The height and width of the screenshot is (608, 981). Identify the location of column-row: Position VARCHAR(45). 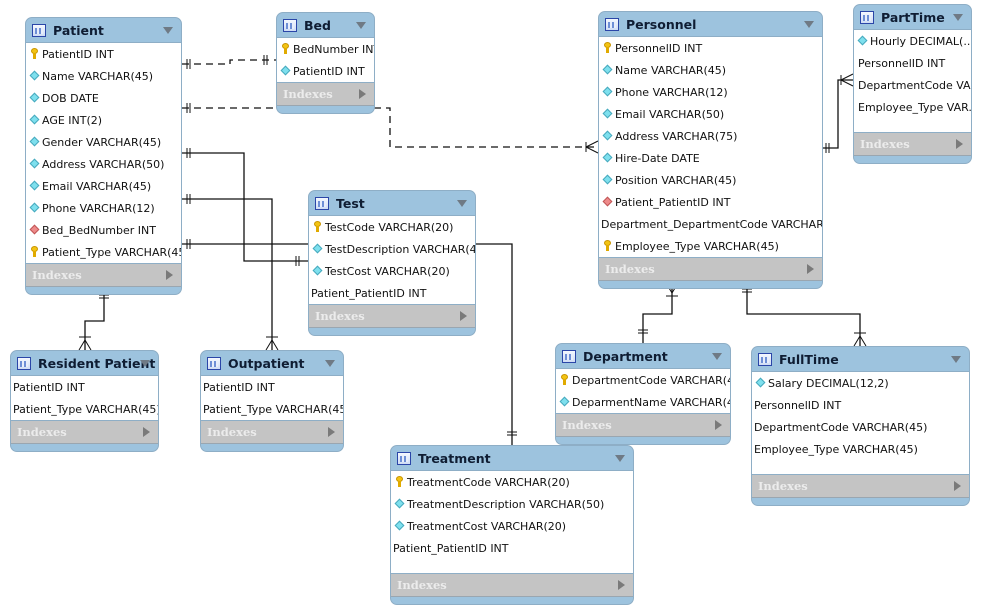
(710, 180).